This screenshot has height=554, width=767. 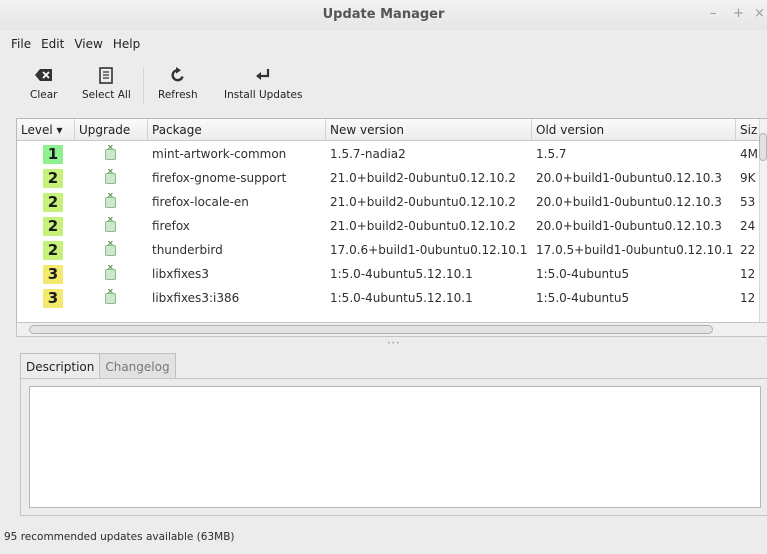 What do you see at coordinates (763, 225) in the screenshot?
I see `vertical-scrollbar` at bounding box center [763, 225].